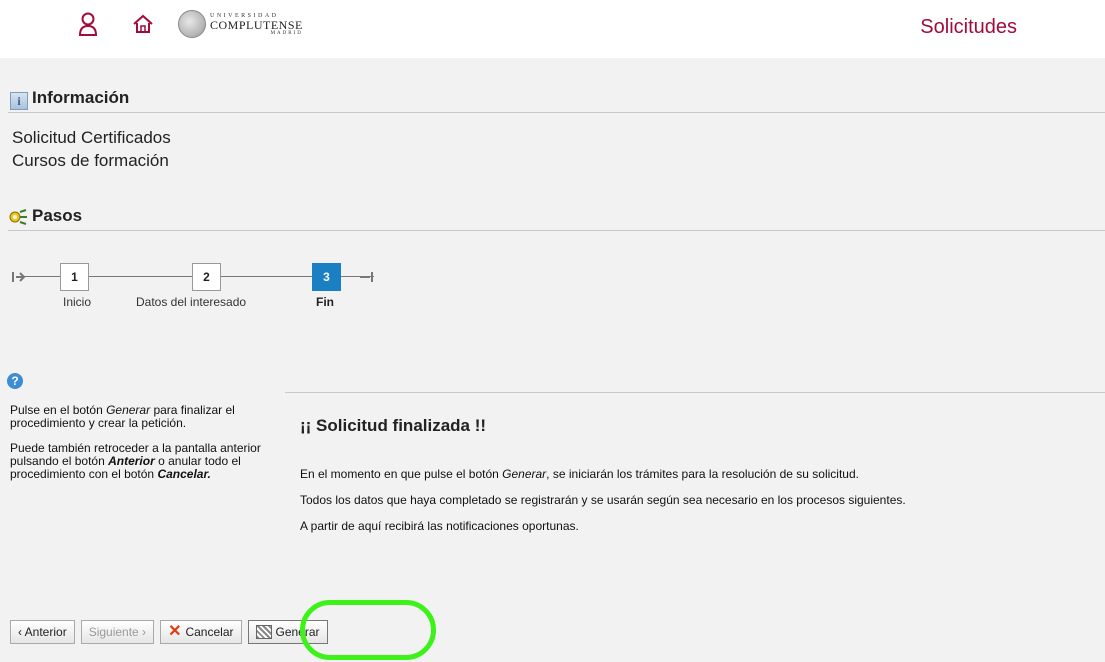 This screenshot has height=662, width=1105. I want to click on wizard-steps-icon, so click(18, 219).